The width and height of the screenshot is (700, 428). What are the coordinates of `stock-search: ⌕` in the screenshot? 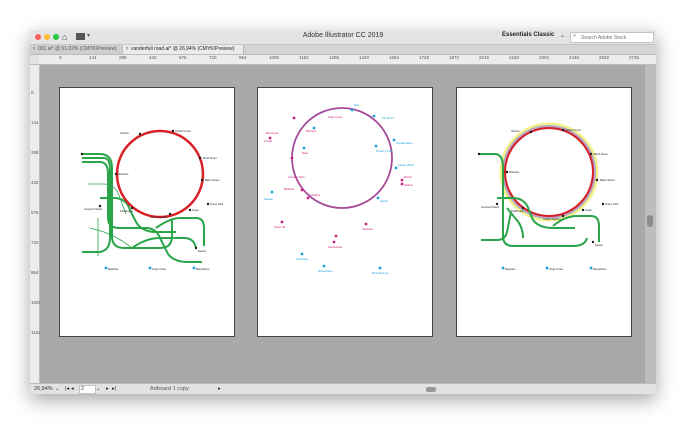 It's located at (612, 37).